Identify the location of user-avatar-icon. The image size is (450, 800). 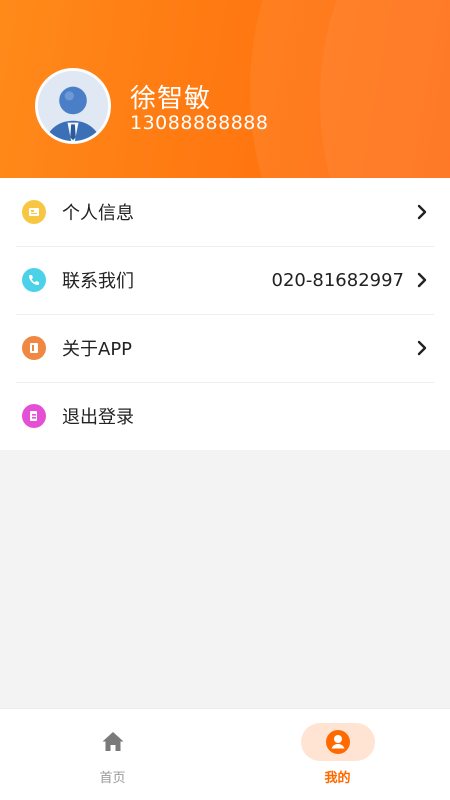
(73, 106).